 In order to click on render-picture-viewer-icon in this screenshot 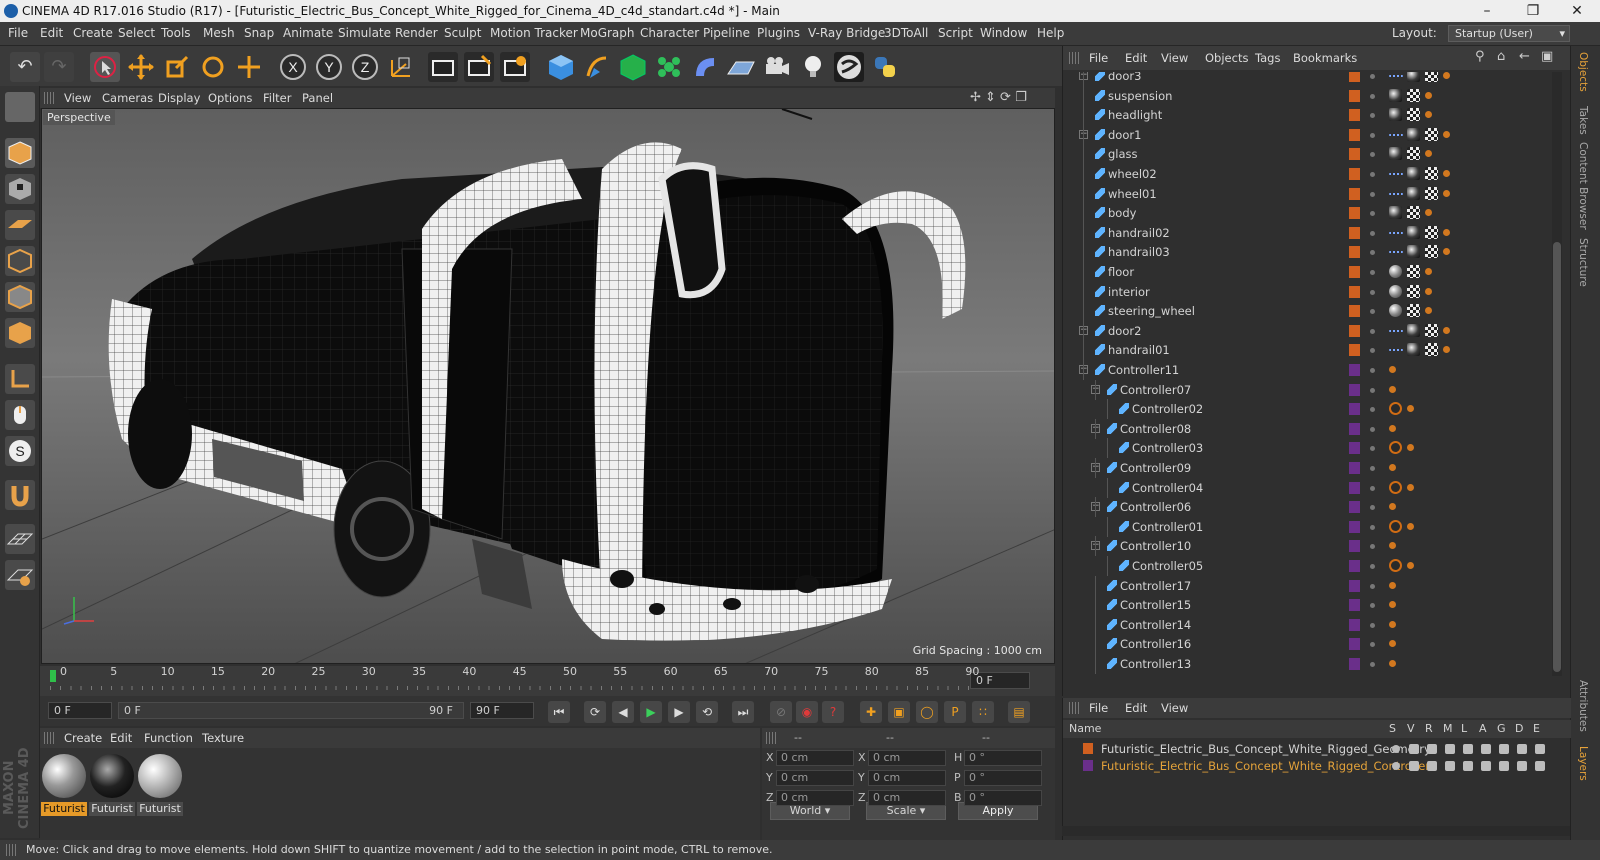, I will do `click(479, 67)`.